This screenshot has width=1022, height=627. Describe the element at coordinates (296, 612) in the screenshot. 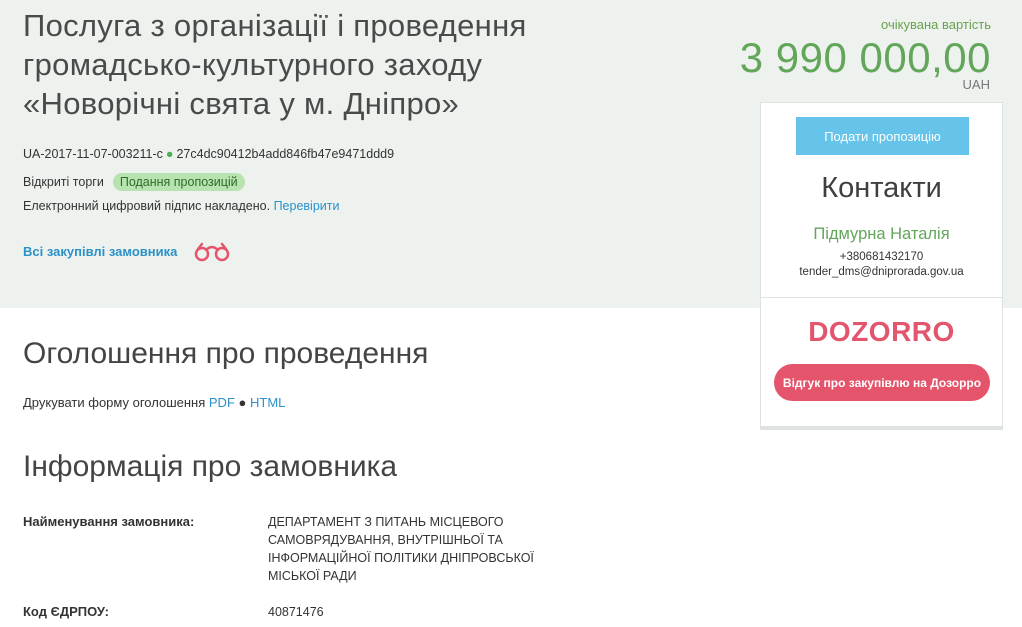

I see `edrpou-value: 40871476` at that location.